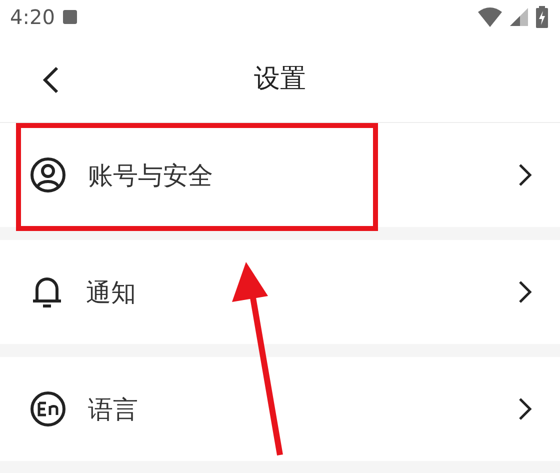  I want to click on wifi-icon, so click(490, 17).